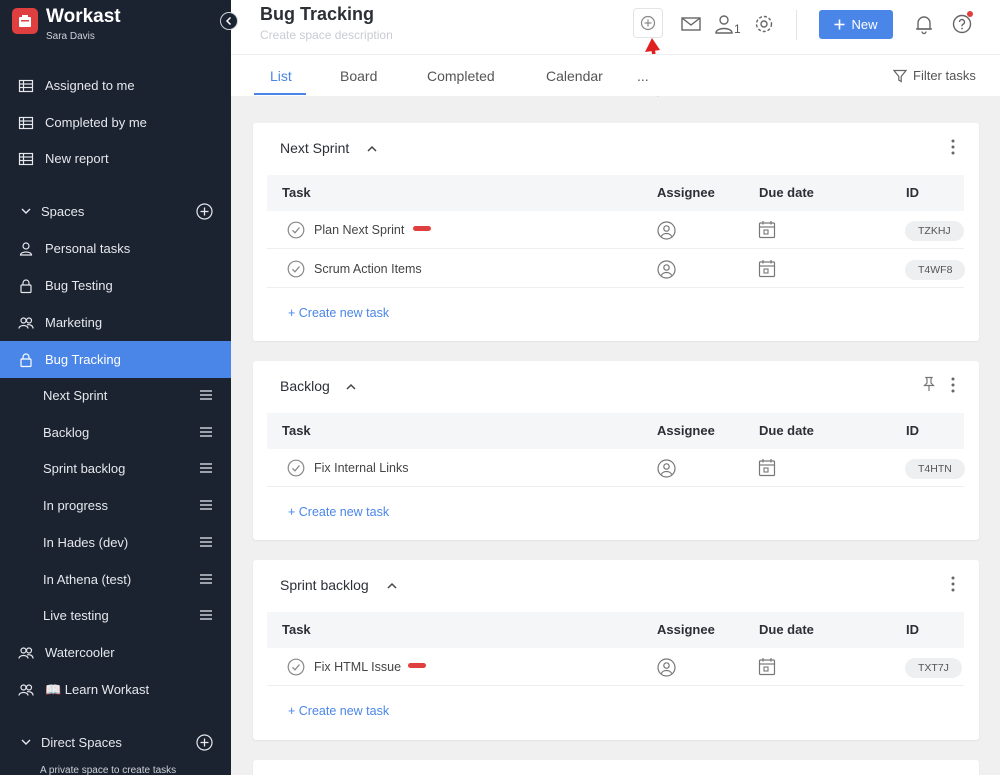 This screenshot has width=1000, height=775. What do you see at coordinates (417, 665) in the screenshot?
I see `annotation-mark` at bounding box center [417, 665].